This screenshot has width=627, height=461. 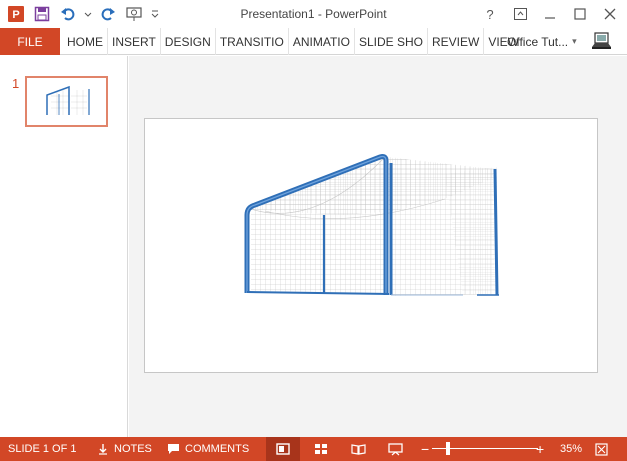 I want to click on slide-show-icon, so click(x=395, y=449).